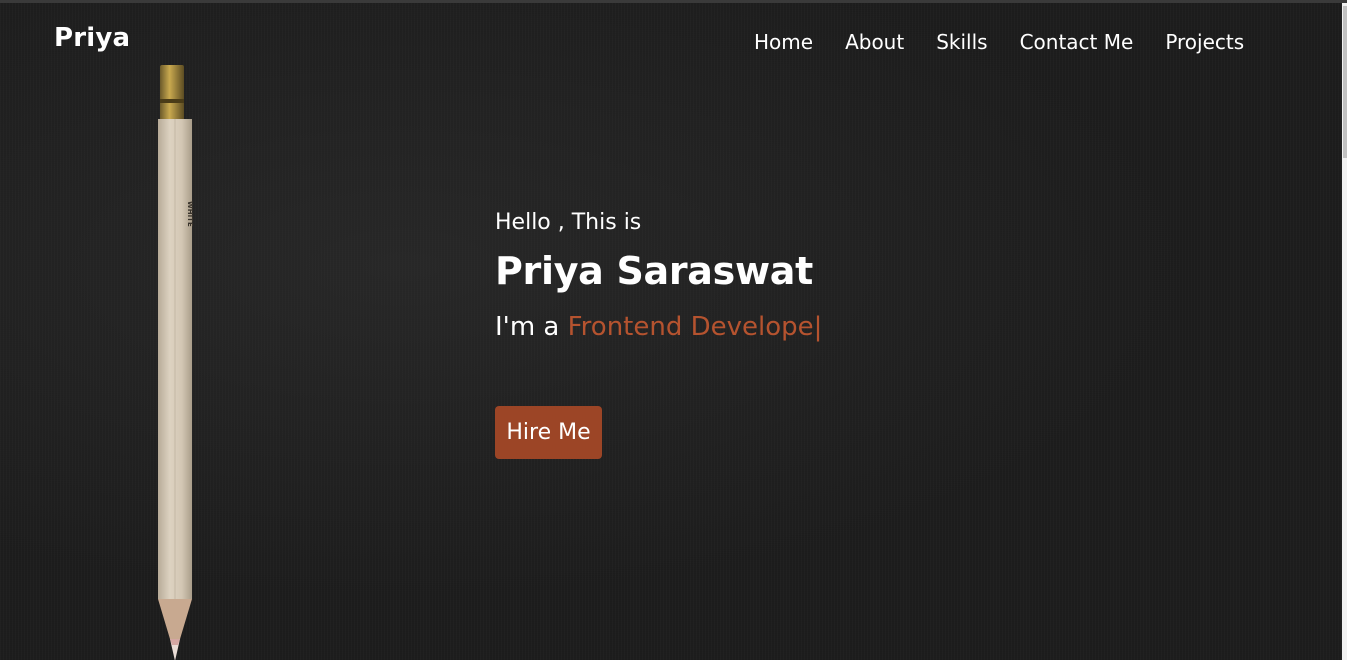  What do you see at coordinates (999, 42) in the screenshot?
I see `main-nav: Home About Skills Contact Me Projects` at bounding box center [999, 42].